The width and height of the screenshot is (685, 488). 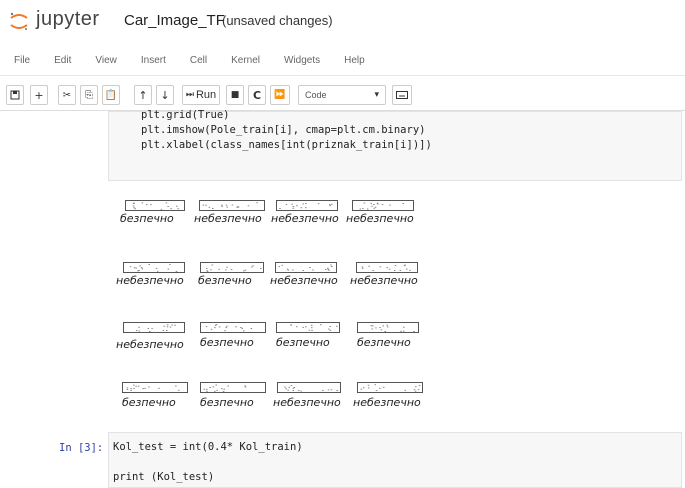 I want to click on move-down-button: ↓, so click(x=165, y=95).